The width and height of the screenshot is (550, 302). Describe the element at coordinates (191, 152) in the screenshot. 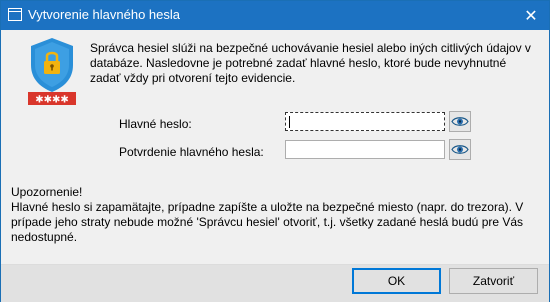

I see `confirm-password-label: Potvrdenie hlavného hesla:` at that location.